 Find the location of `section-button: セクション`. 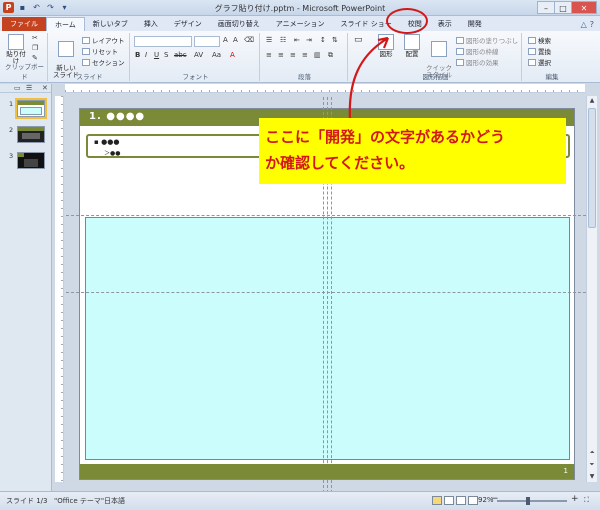

section-button: セクション is located at coordinates (103, 62).